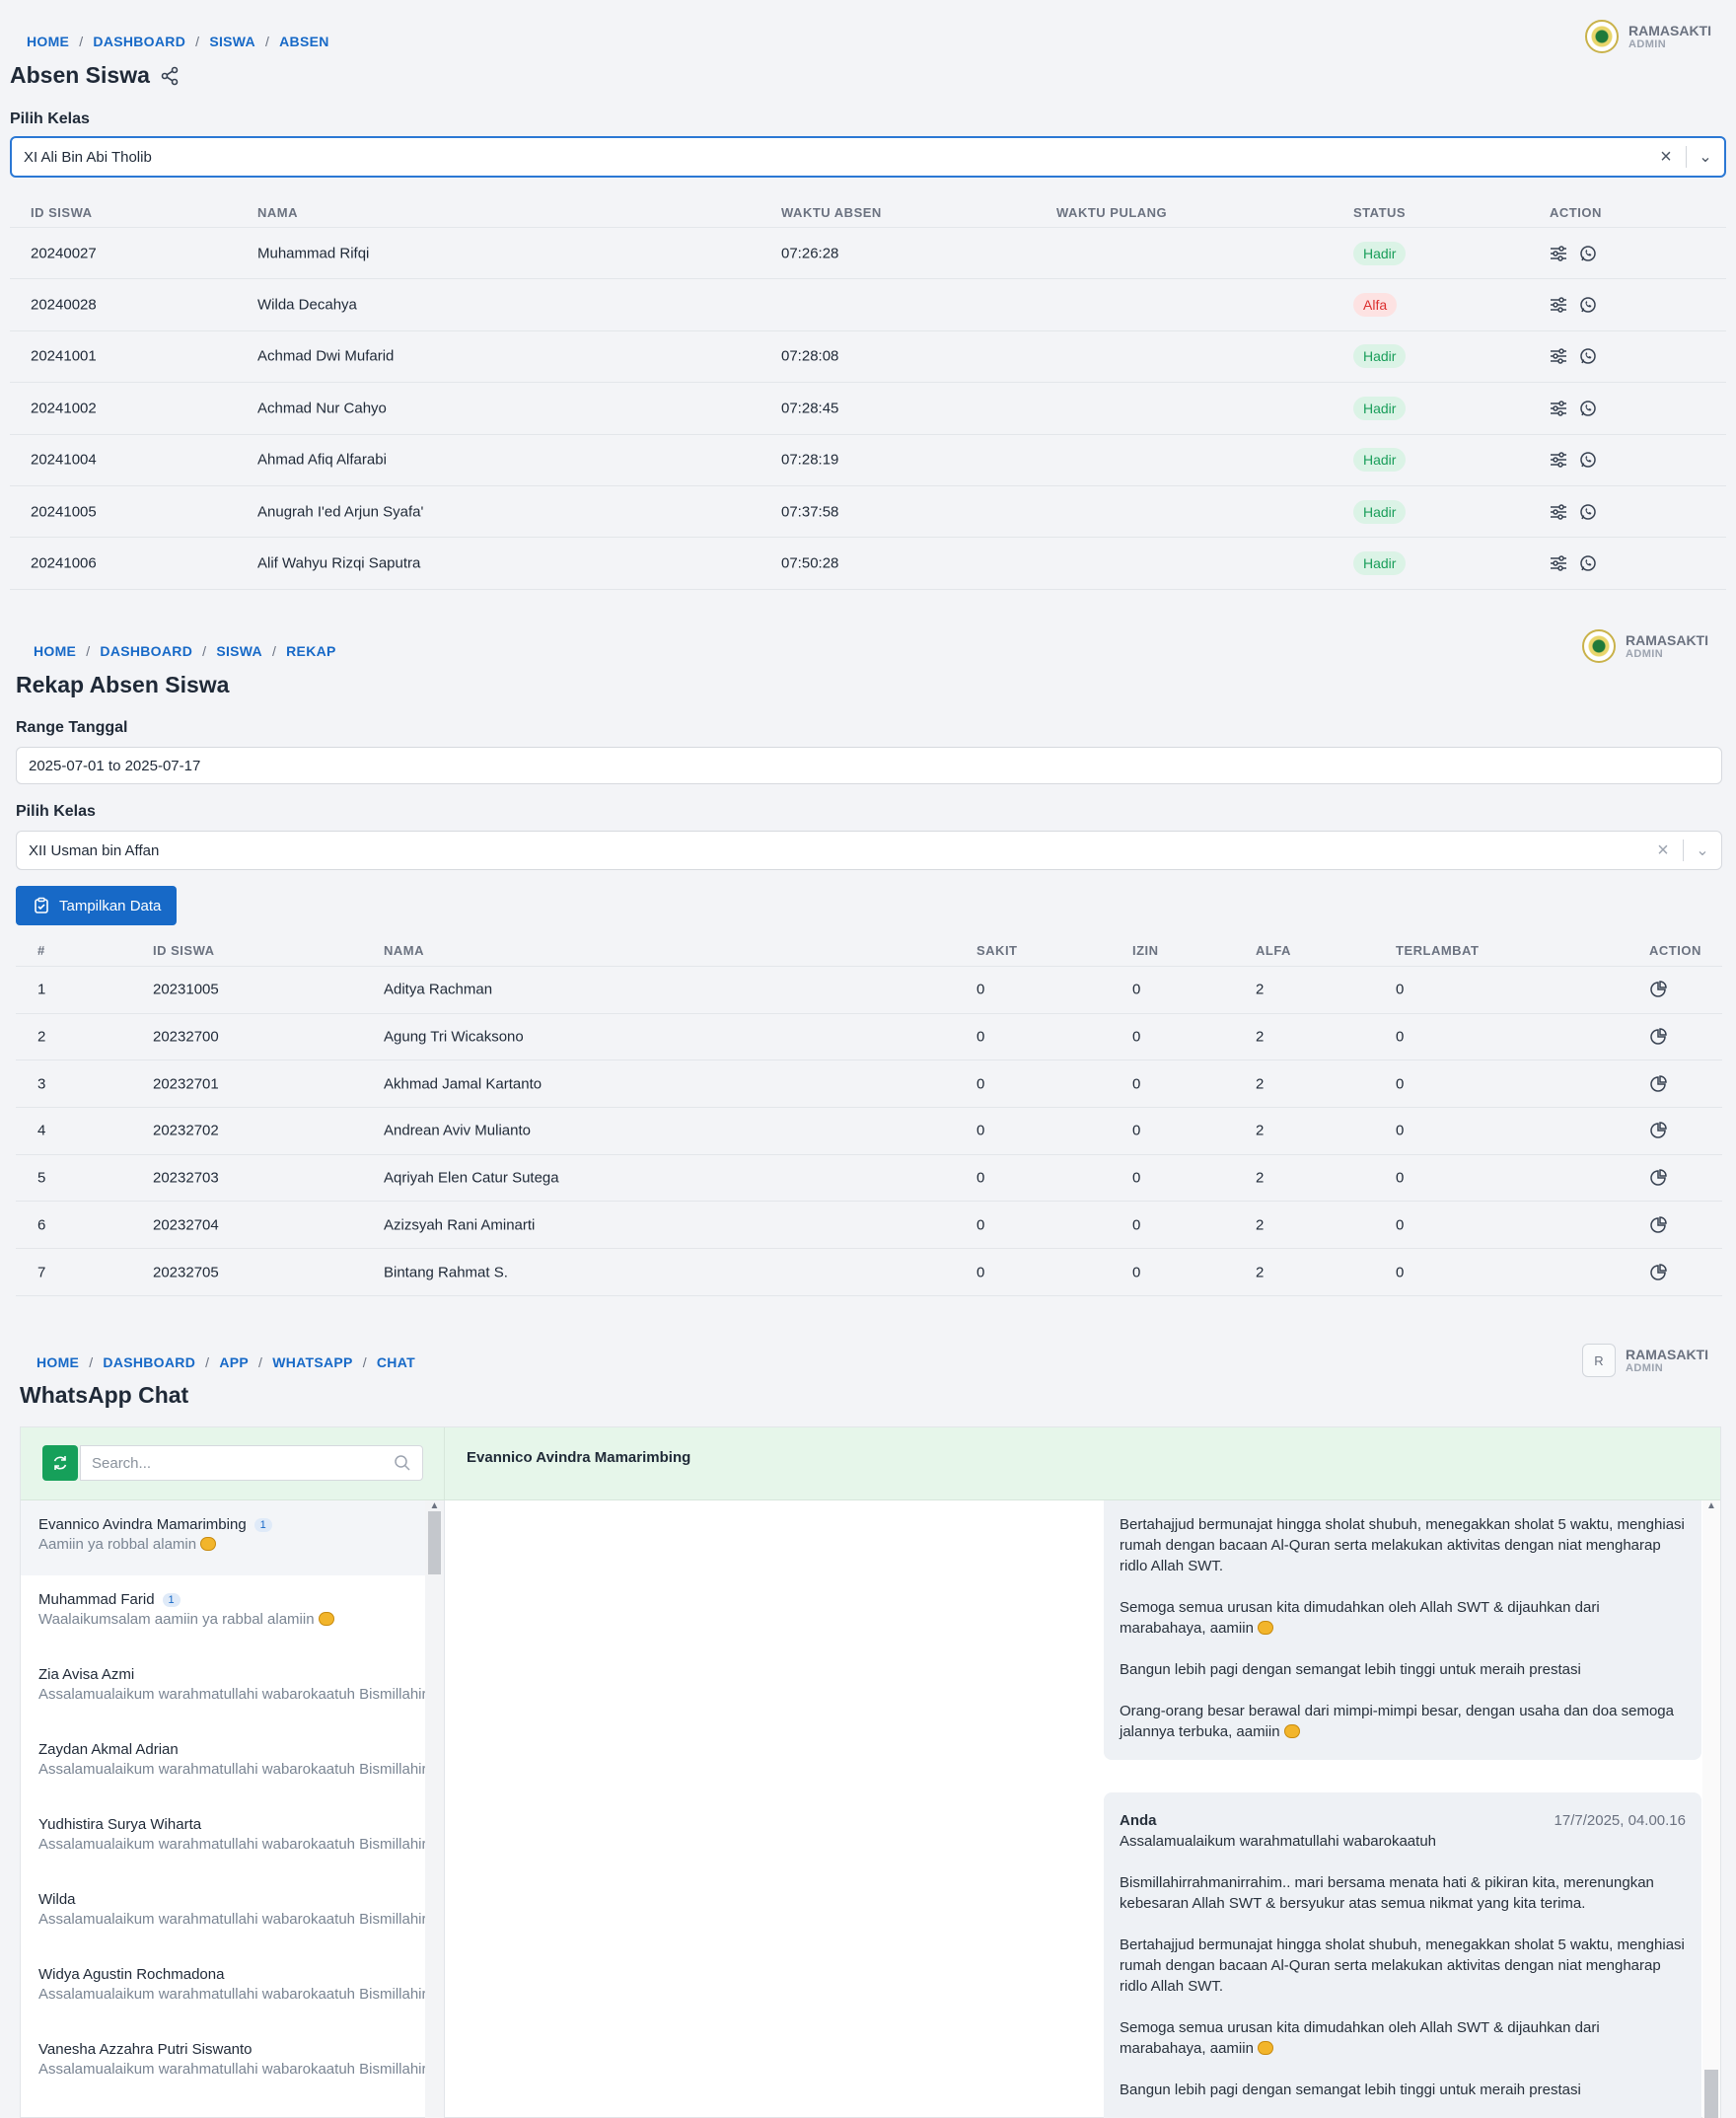 This screenshot has height=2118, width=1736. What do you see at coordinates (186, 1037) in the screenshot?
I see `cell-id-siswa: 20232700` at bounding box center [186, 1037].